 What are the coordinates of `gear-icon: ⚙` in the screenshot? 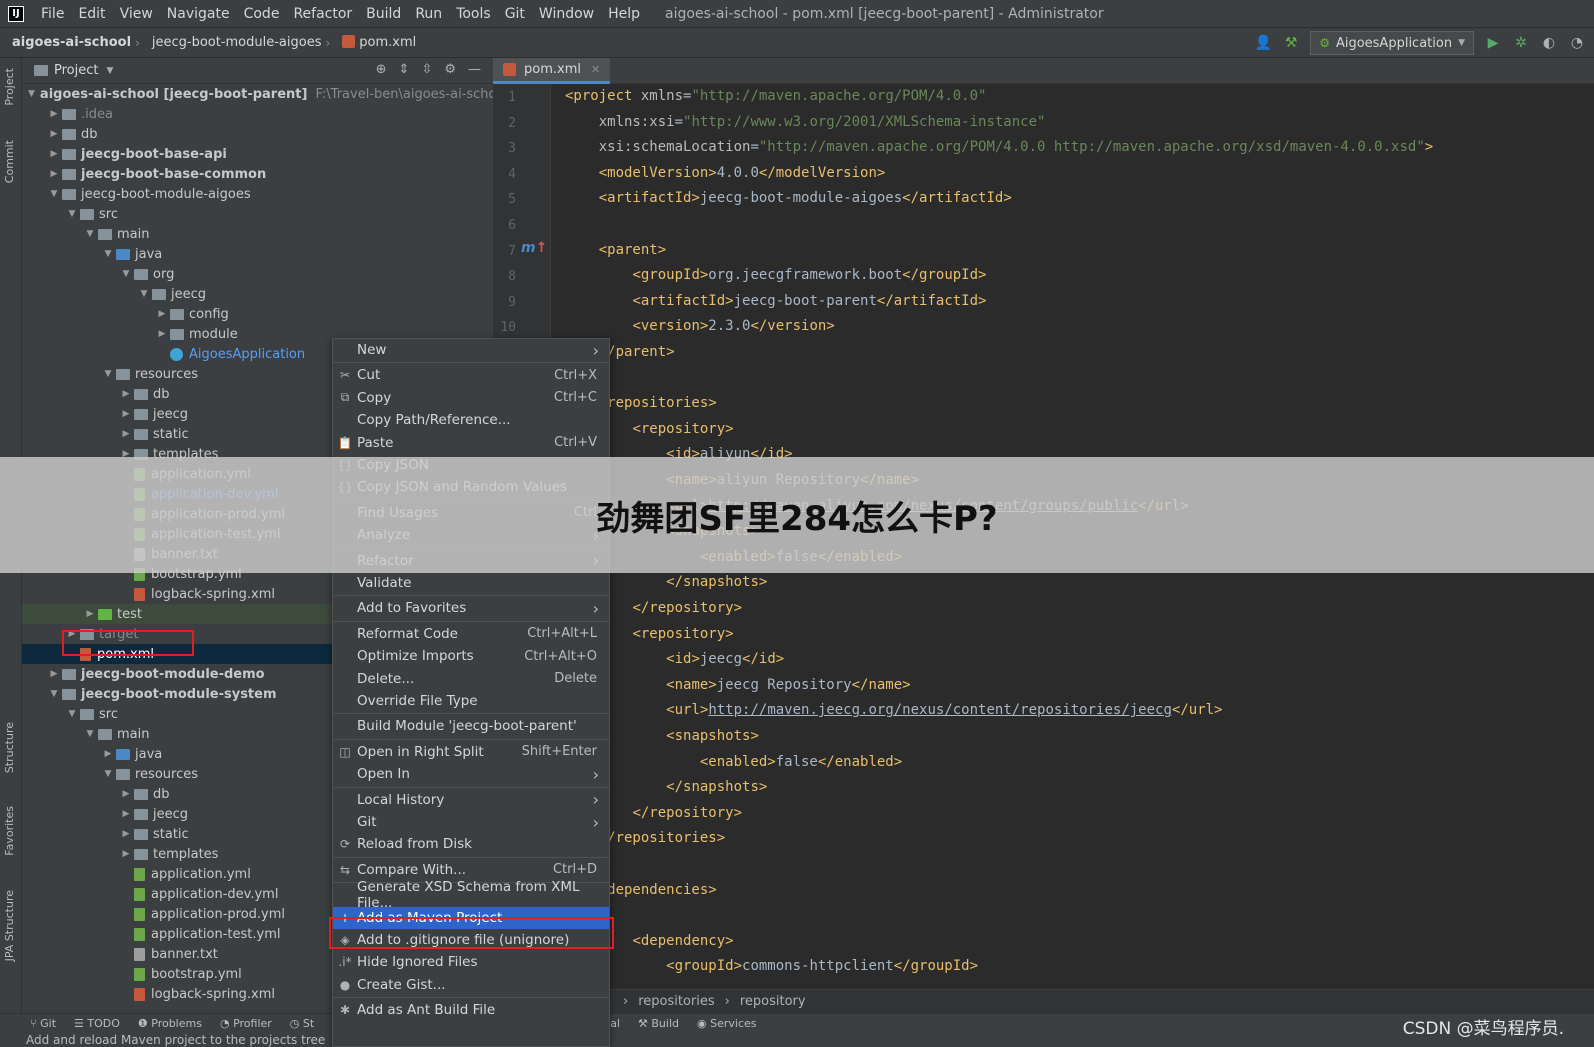 It's located at (450, 69).